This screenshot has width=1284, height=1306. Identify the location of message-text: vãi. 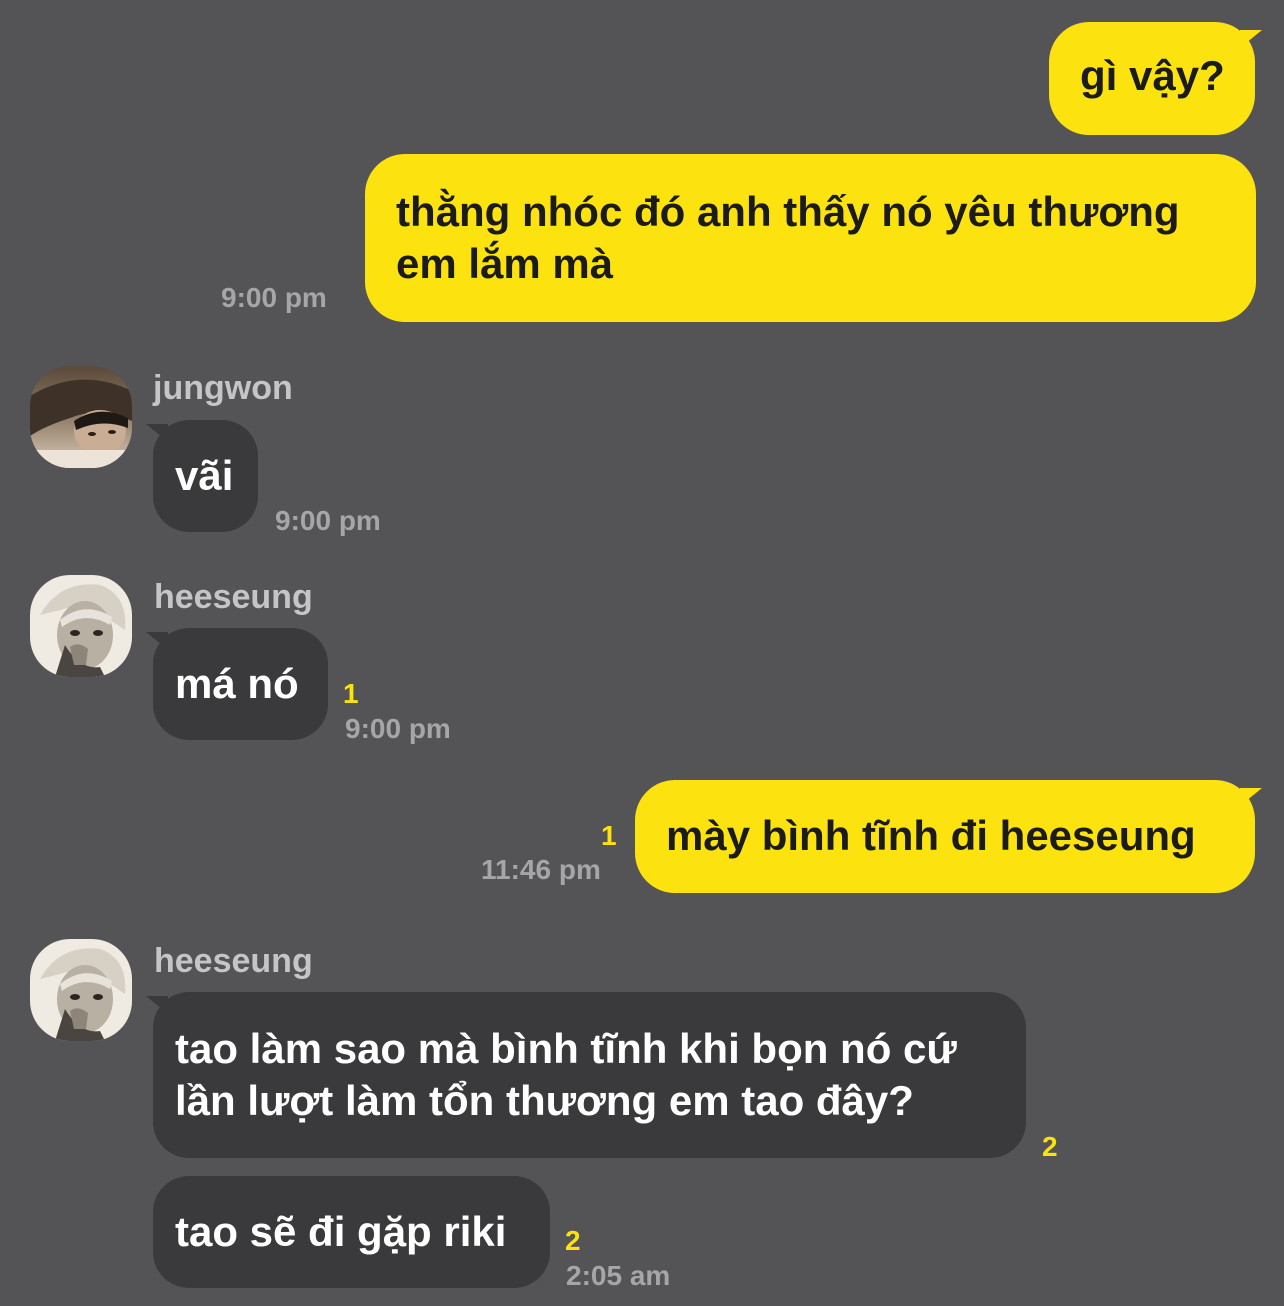
(204, 475).